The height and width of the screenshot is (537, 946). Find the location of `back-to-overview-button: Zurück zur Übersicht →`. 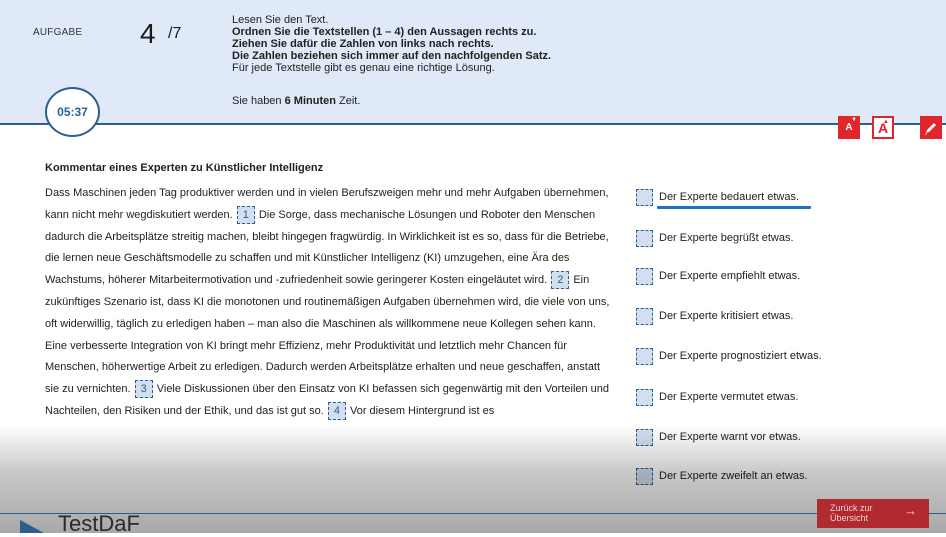

back-to-overview-button: Zurück zur Übersicht → is located at coordinates (873, 513).